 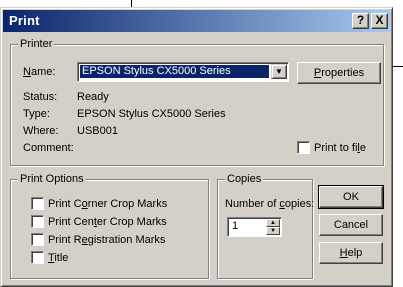 I want to click on copies-spinner: 1 ▲ ▼, so click(x=254, y=227).